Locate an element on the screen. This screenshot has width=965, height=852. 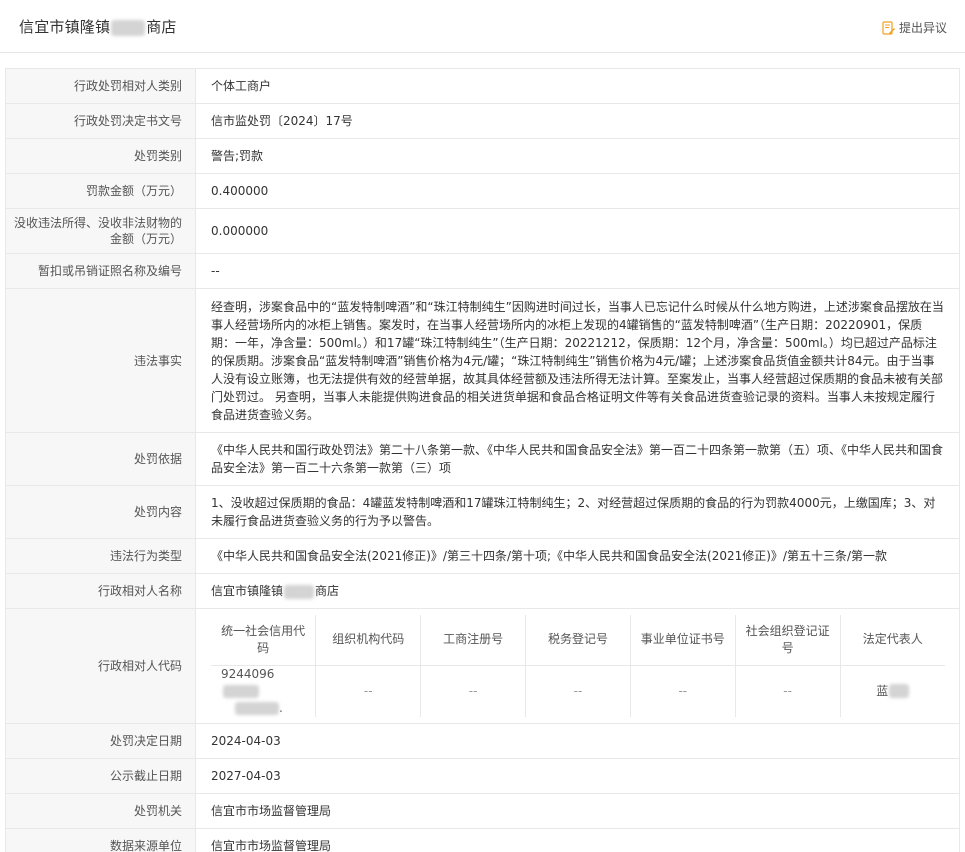
row-value: 0.000000 is located at coordinates (577, 231).